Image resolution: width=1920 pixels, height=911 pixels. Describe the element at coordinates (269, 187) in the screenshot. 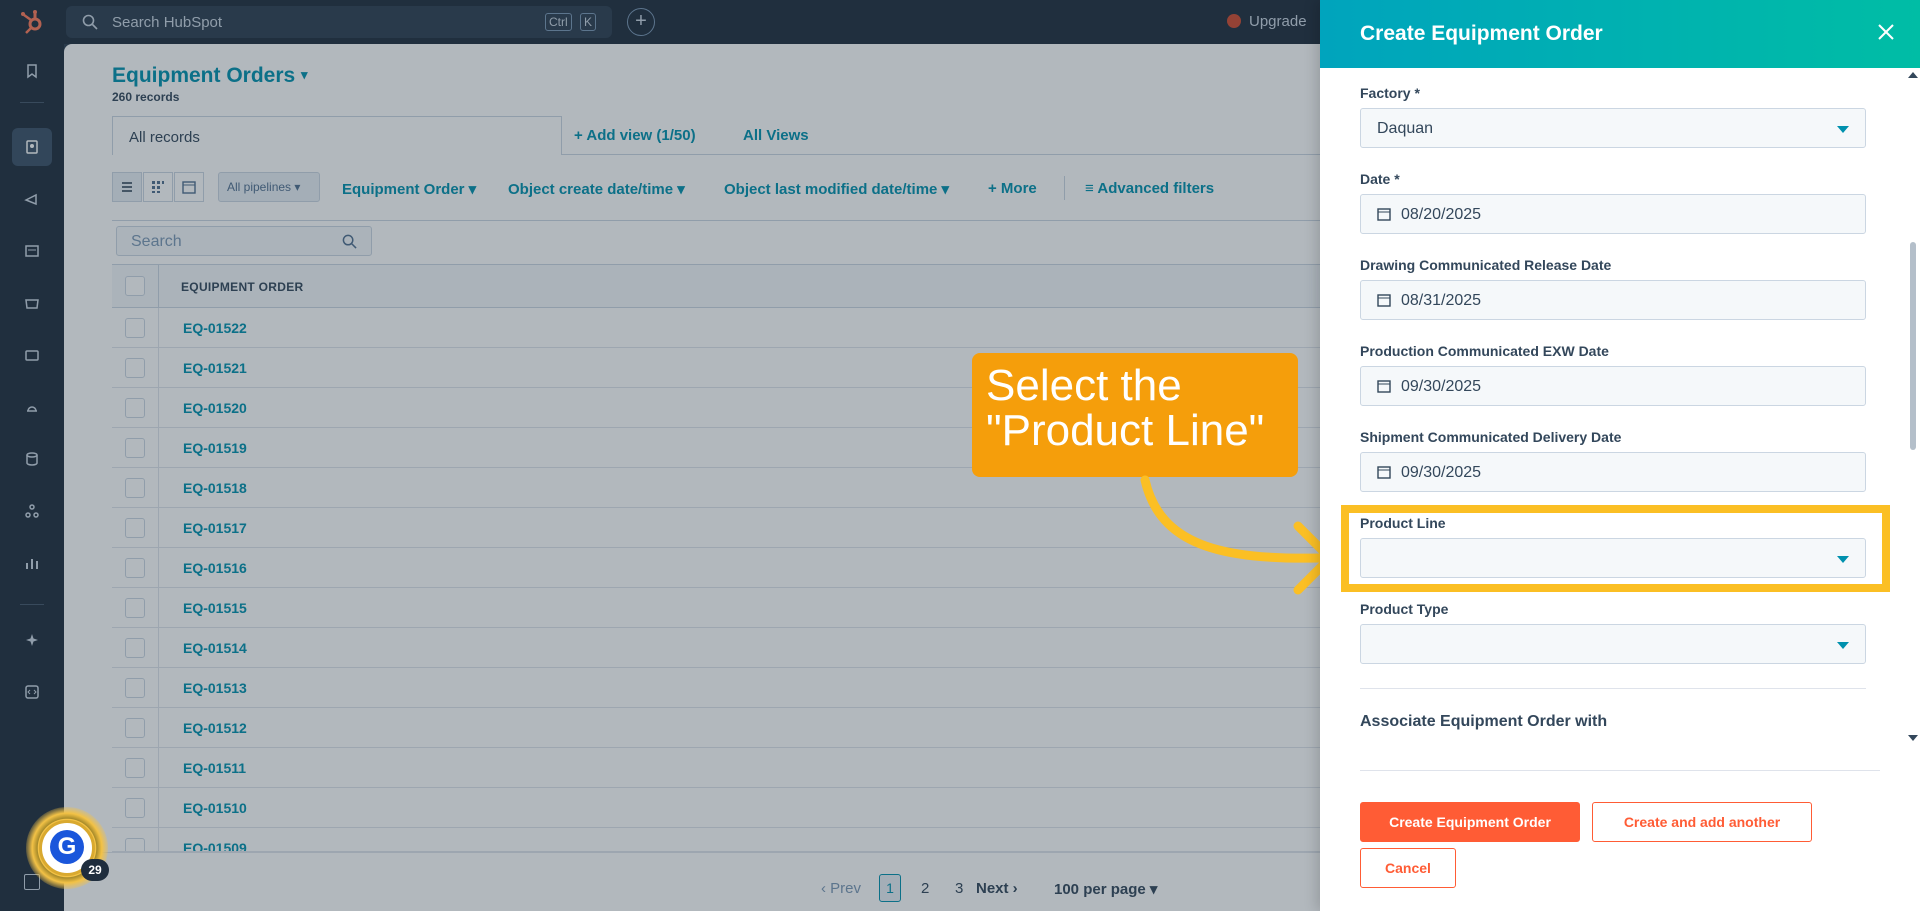

I see `pipelines-select: All pipelines ▾` at that location.